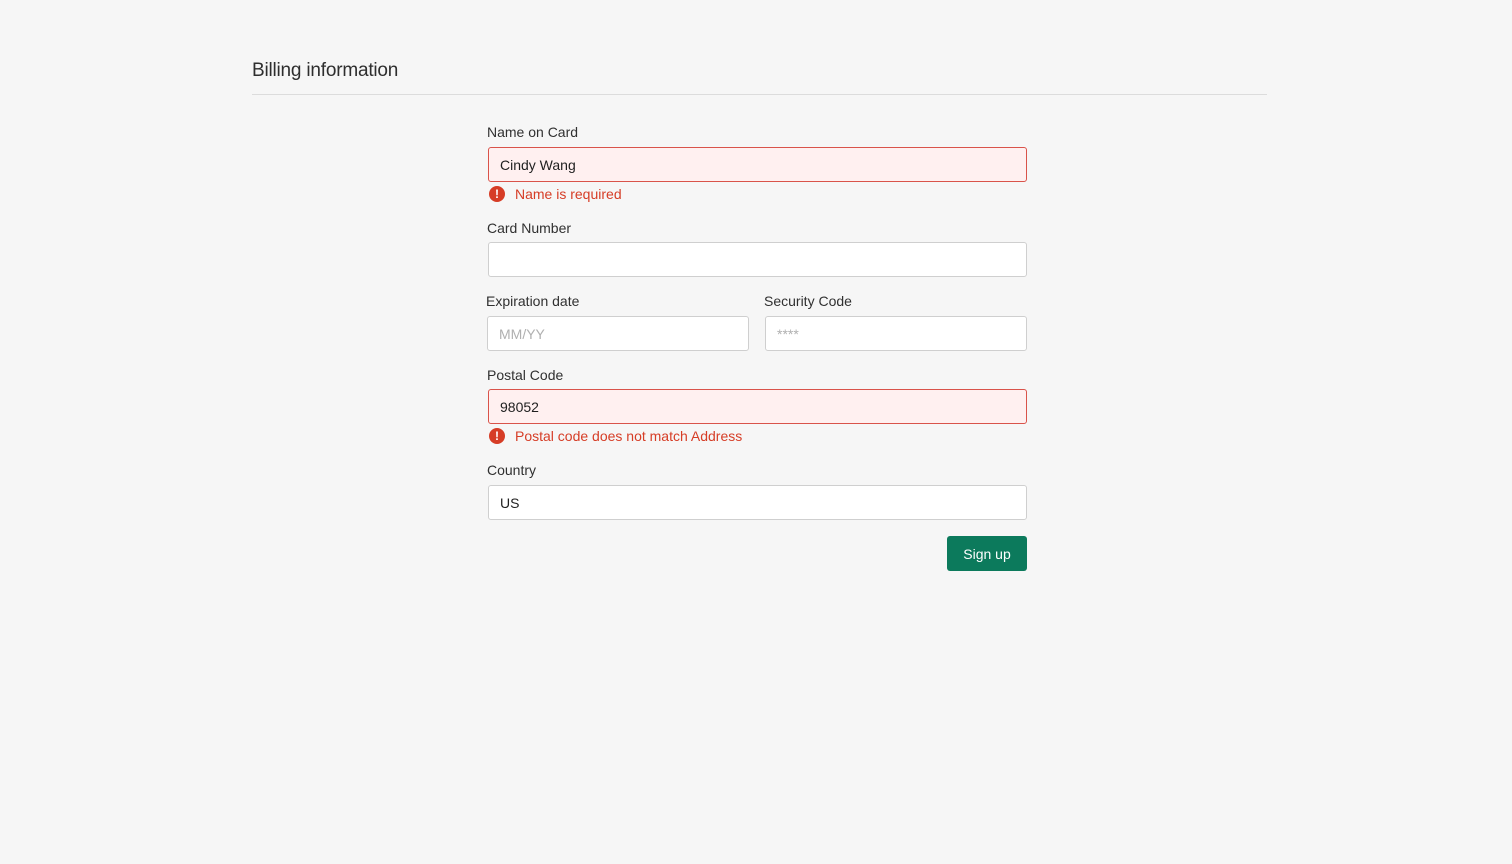  Describe the element at coordinates (529, 228) in the screenshot. I see `card-number-label: Card Number` at that location.